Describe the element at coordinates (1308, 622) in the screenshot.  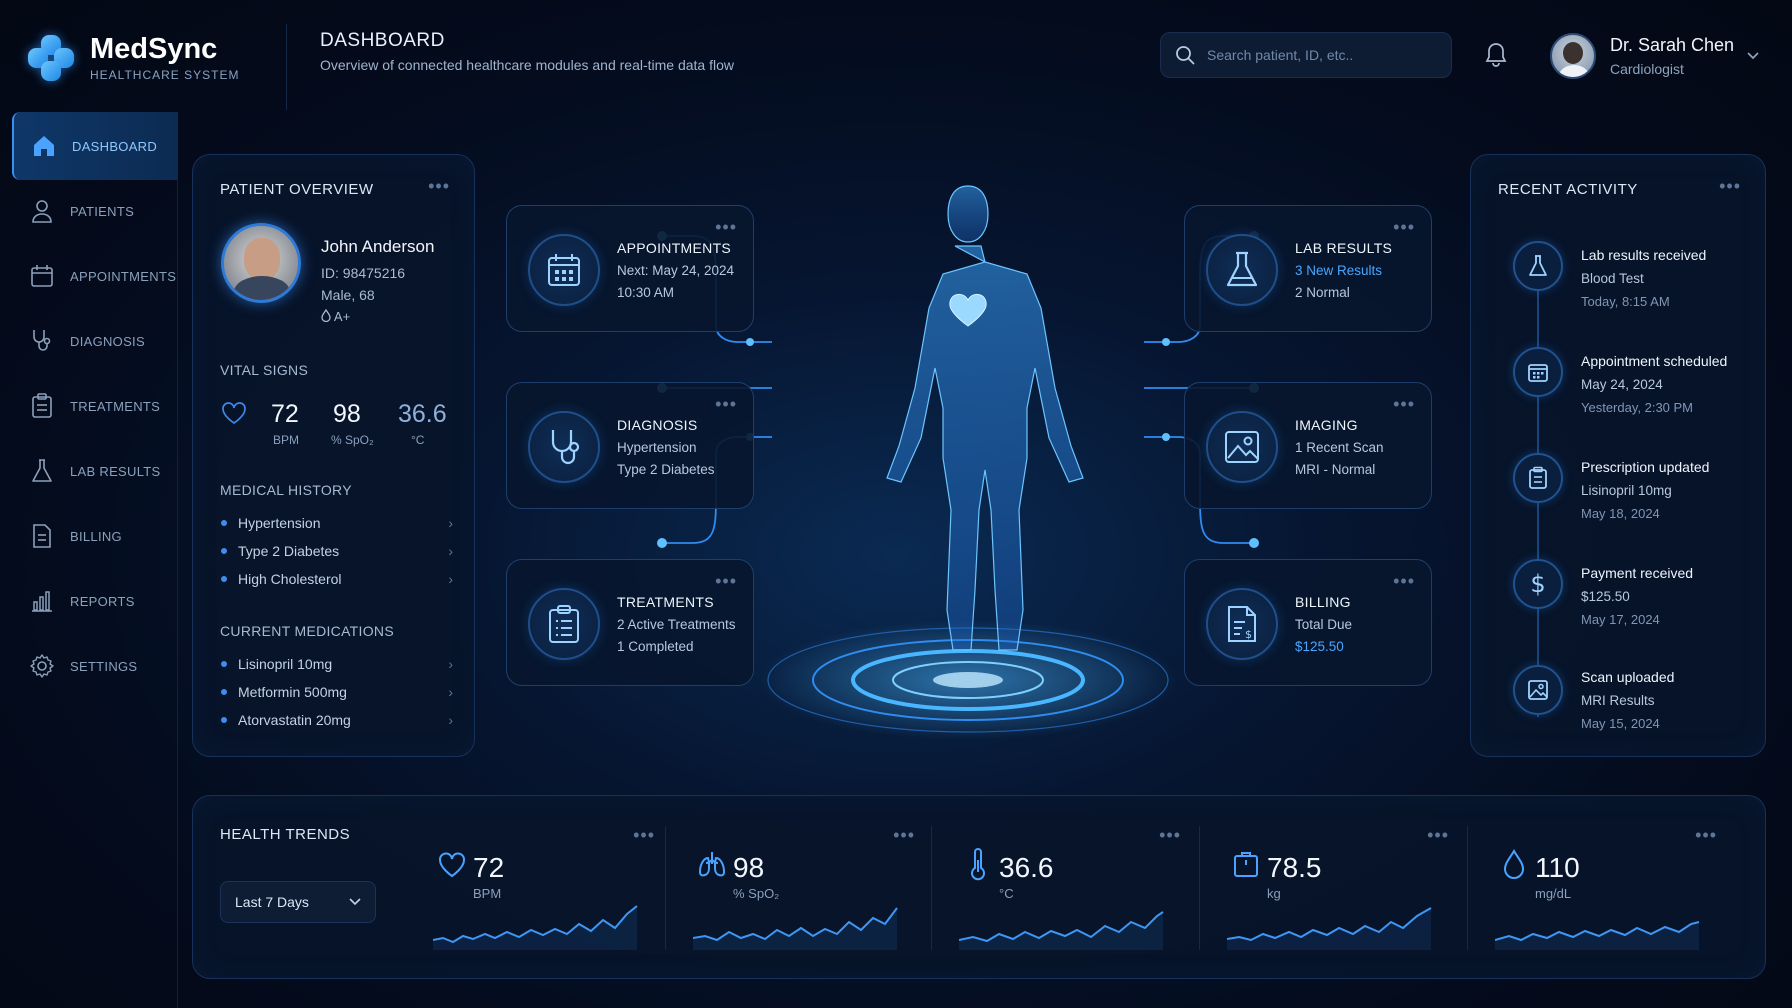
I see `billing-card: $ BILLING Total Due $125.50 •••` at that location.